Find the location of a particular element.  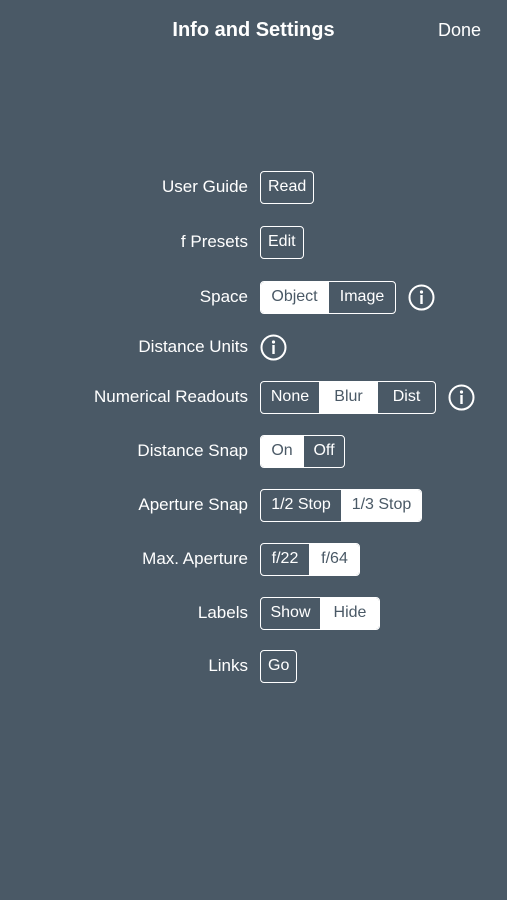

setting-row-aperture-snap: Aperture Snap 1/2 Stop 1/3 Stop is located at coordinates (253, 505).